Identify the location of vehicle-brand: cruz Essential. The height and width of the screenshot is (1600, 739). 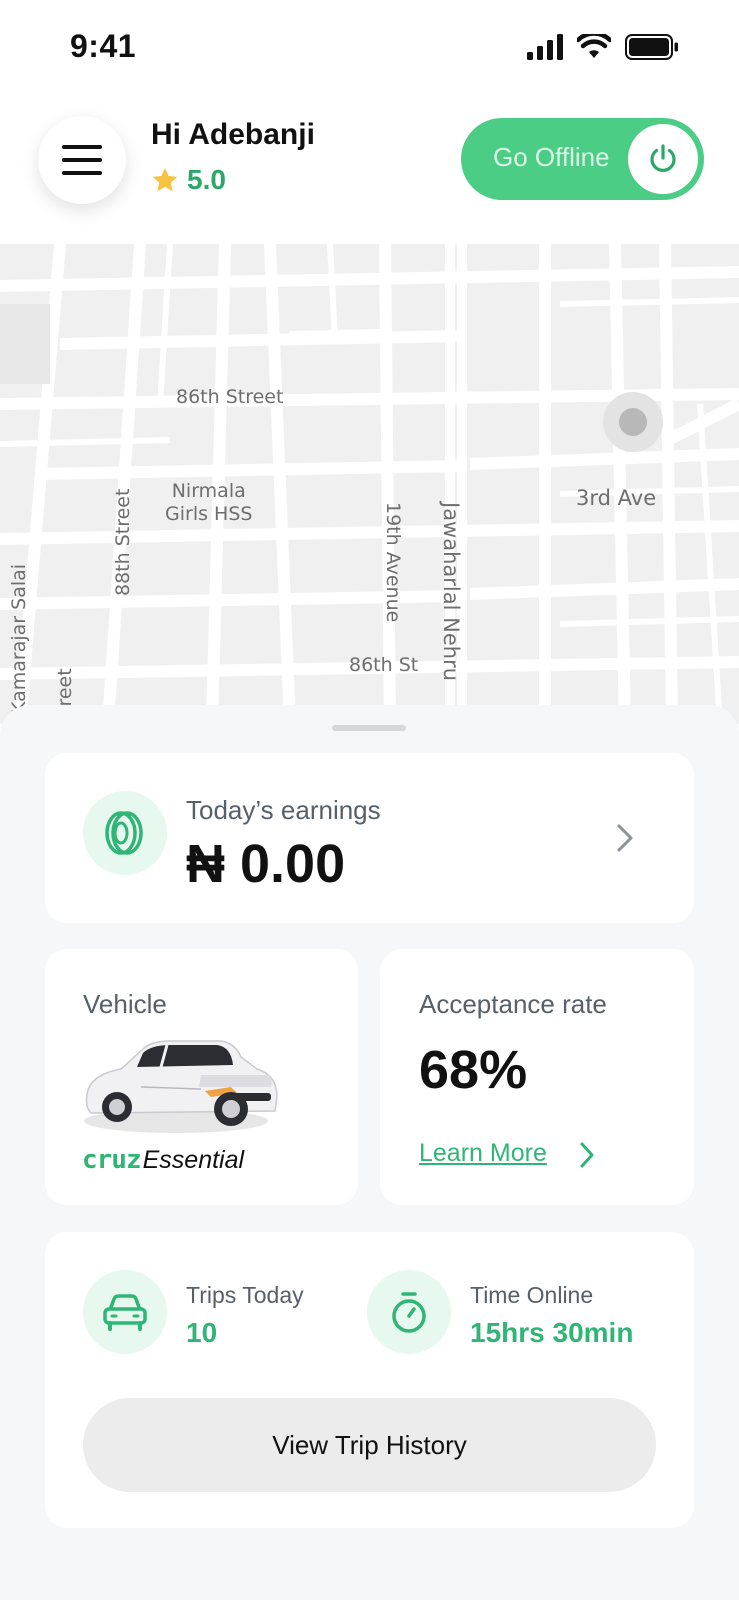
(163, 1160).